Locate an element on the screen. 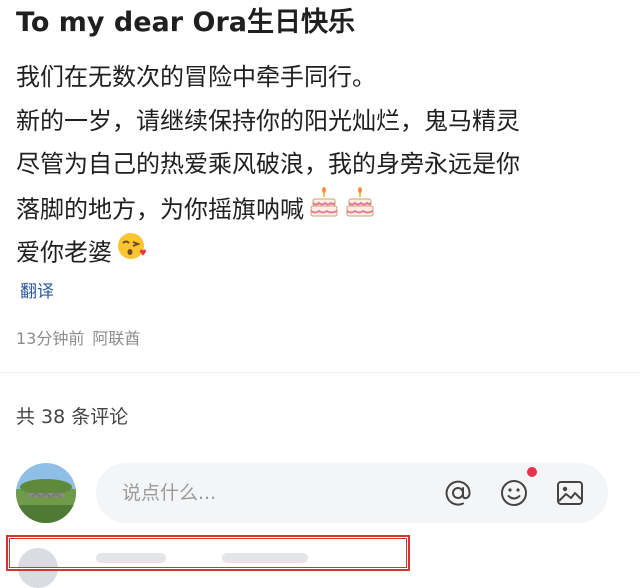 This screenshot has height=588, width=640. comment-count: 共 38 条评论 is located at coordinates (72, 417).